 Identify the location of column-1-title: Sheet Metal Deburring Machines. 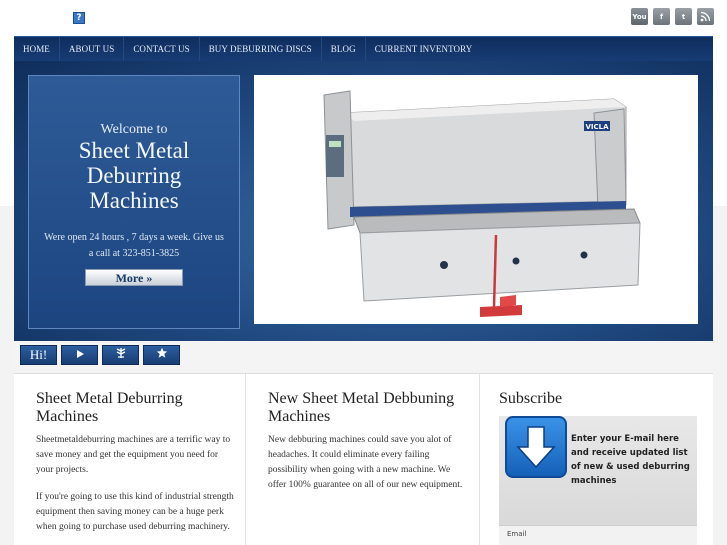
(109, 407).